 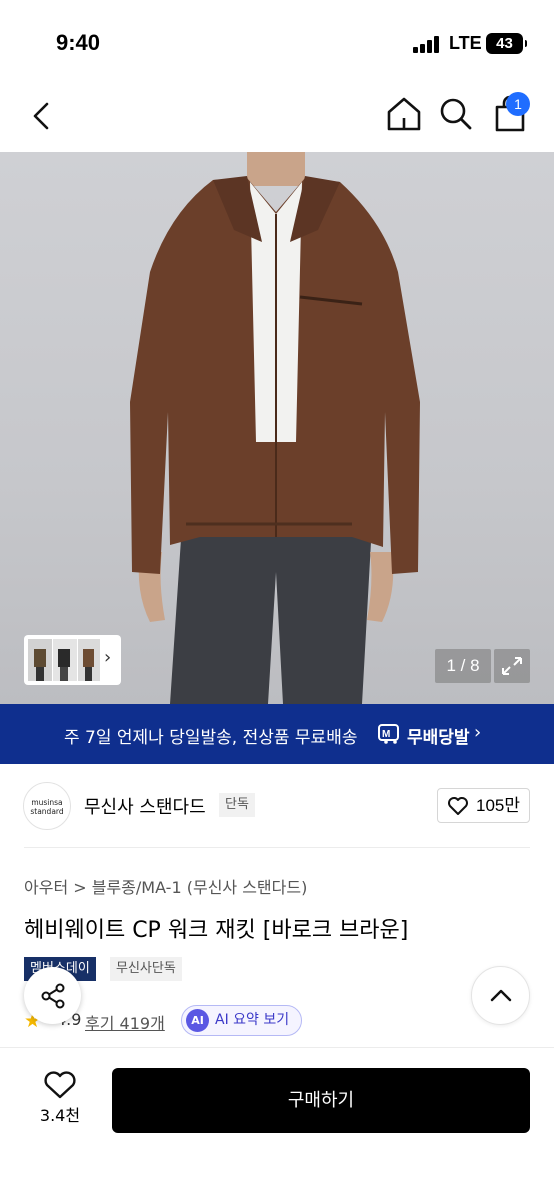 I want to click on expand-button, so click(x=512, y=666).